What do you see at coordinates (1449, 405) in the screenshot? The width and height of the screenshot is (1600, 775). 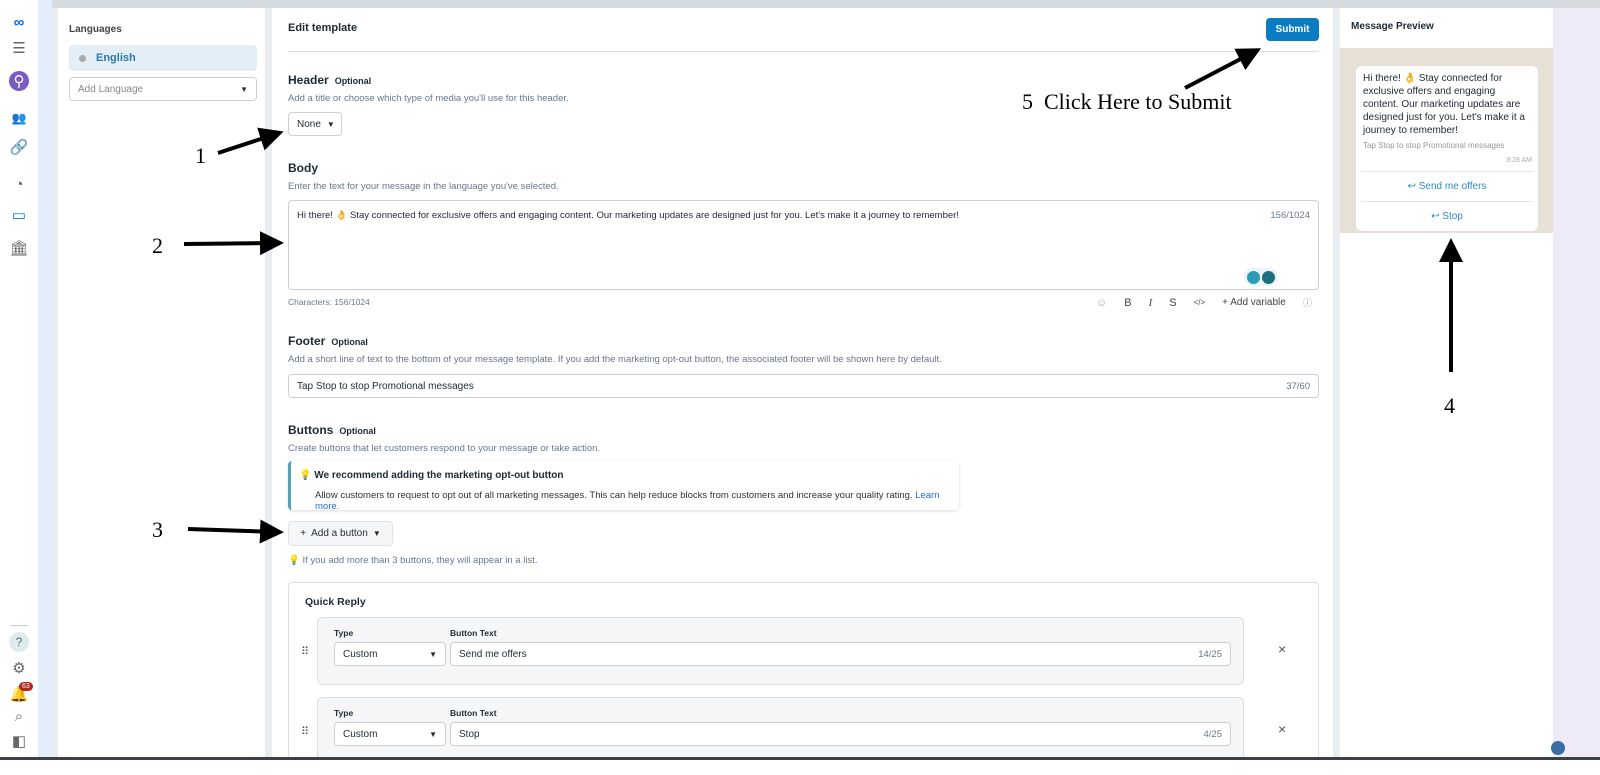 I see `annotation-4: 4` at bounding box center [1449, 405].